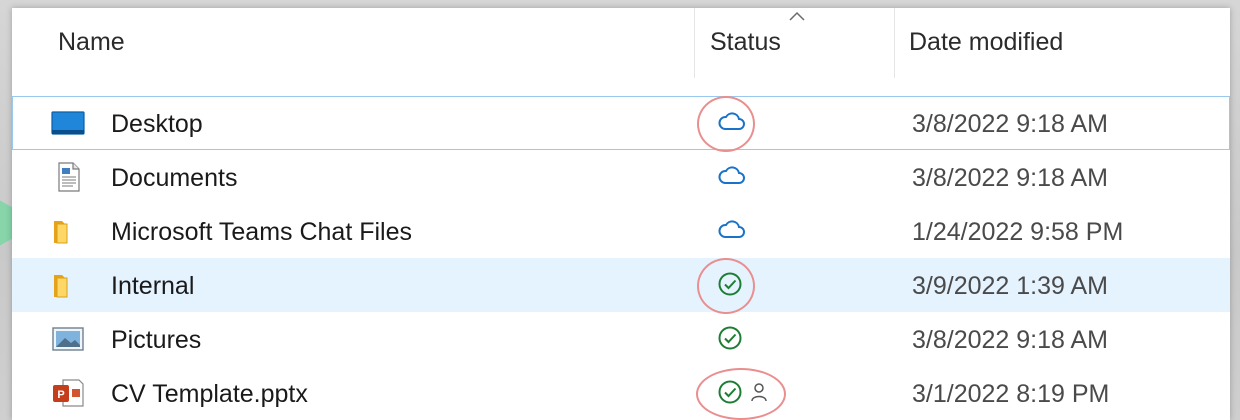 The image size is (1240, 420). I want to click on file-name: Documents, so click(174, 178).